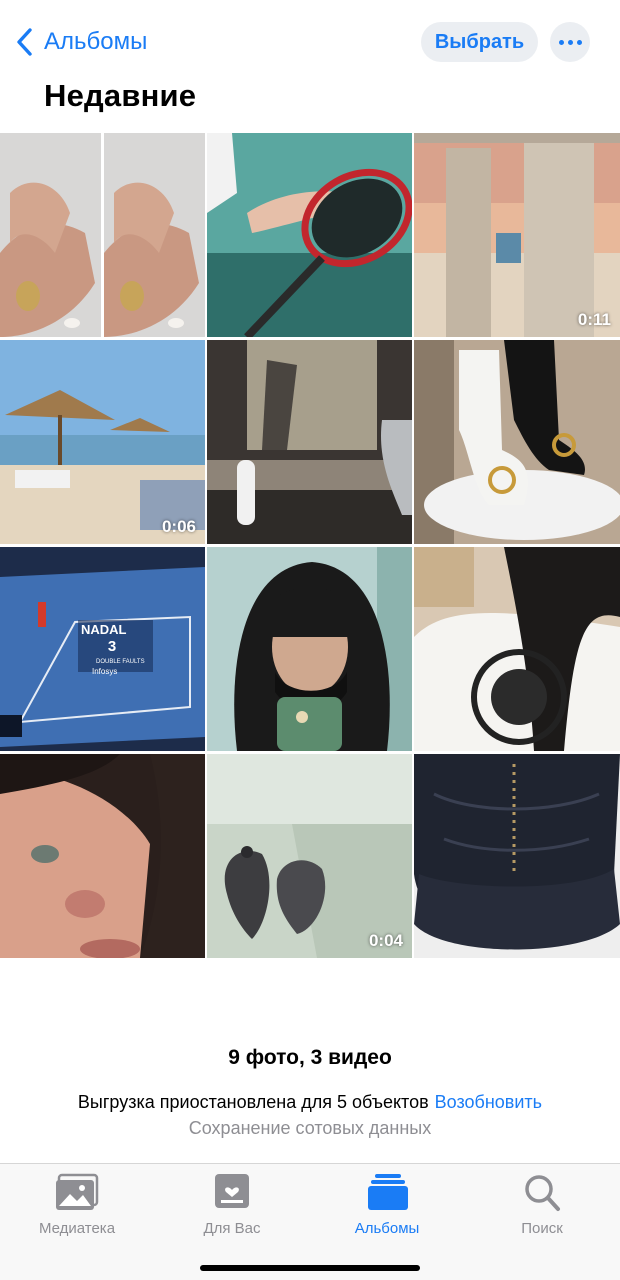 The width and height of the screenshot is (620, 1280). Describe the element at coordinates (232, 1228) in the screenshot. I see `tab-for-you-label: Для Вас` at that location.